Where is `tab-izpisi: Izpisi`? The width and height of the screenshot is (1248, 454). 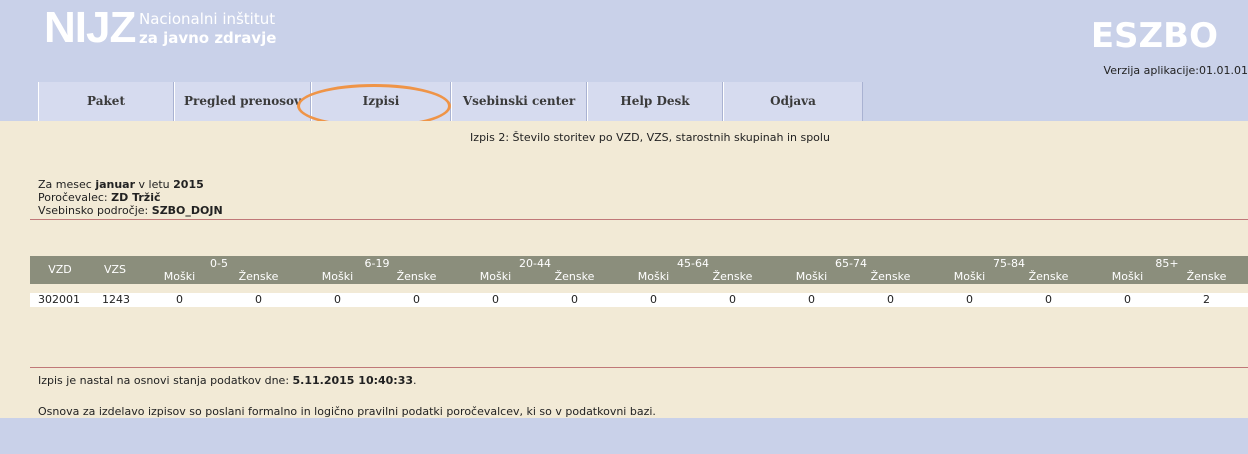 tab-izpisi: Izpisi is located at coordinates (381, 101).